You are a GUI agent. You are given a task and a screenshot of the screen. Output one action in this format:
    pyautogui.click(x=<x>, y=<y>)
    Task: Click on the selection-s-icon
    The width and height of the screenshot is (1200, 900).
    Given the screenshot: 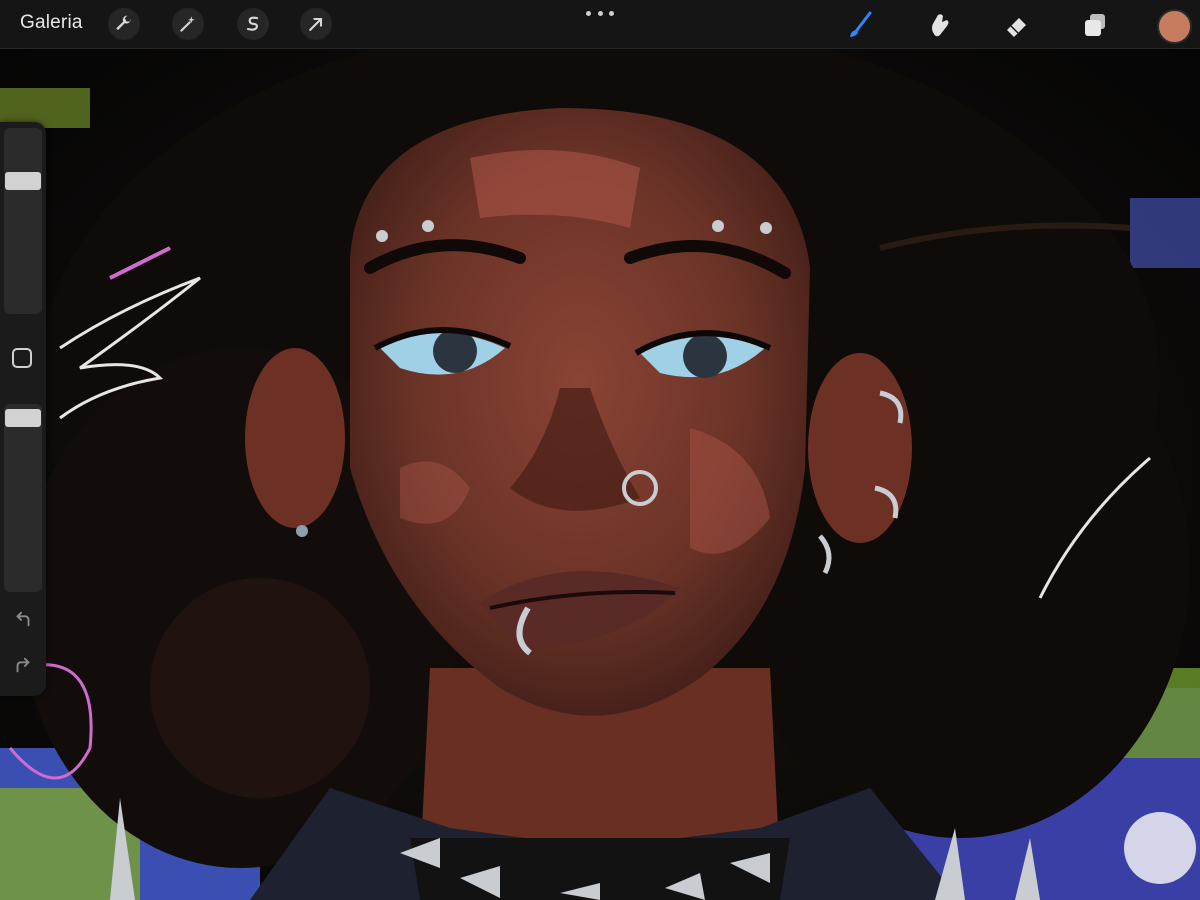 What is the action you would take?
    pyautogui.click(x=252, y=23)
    